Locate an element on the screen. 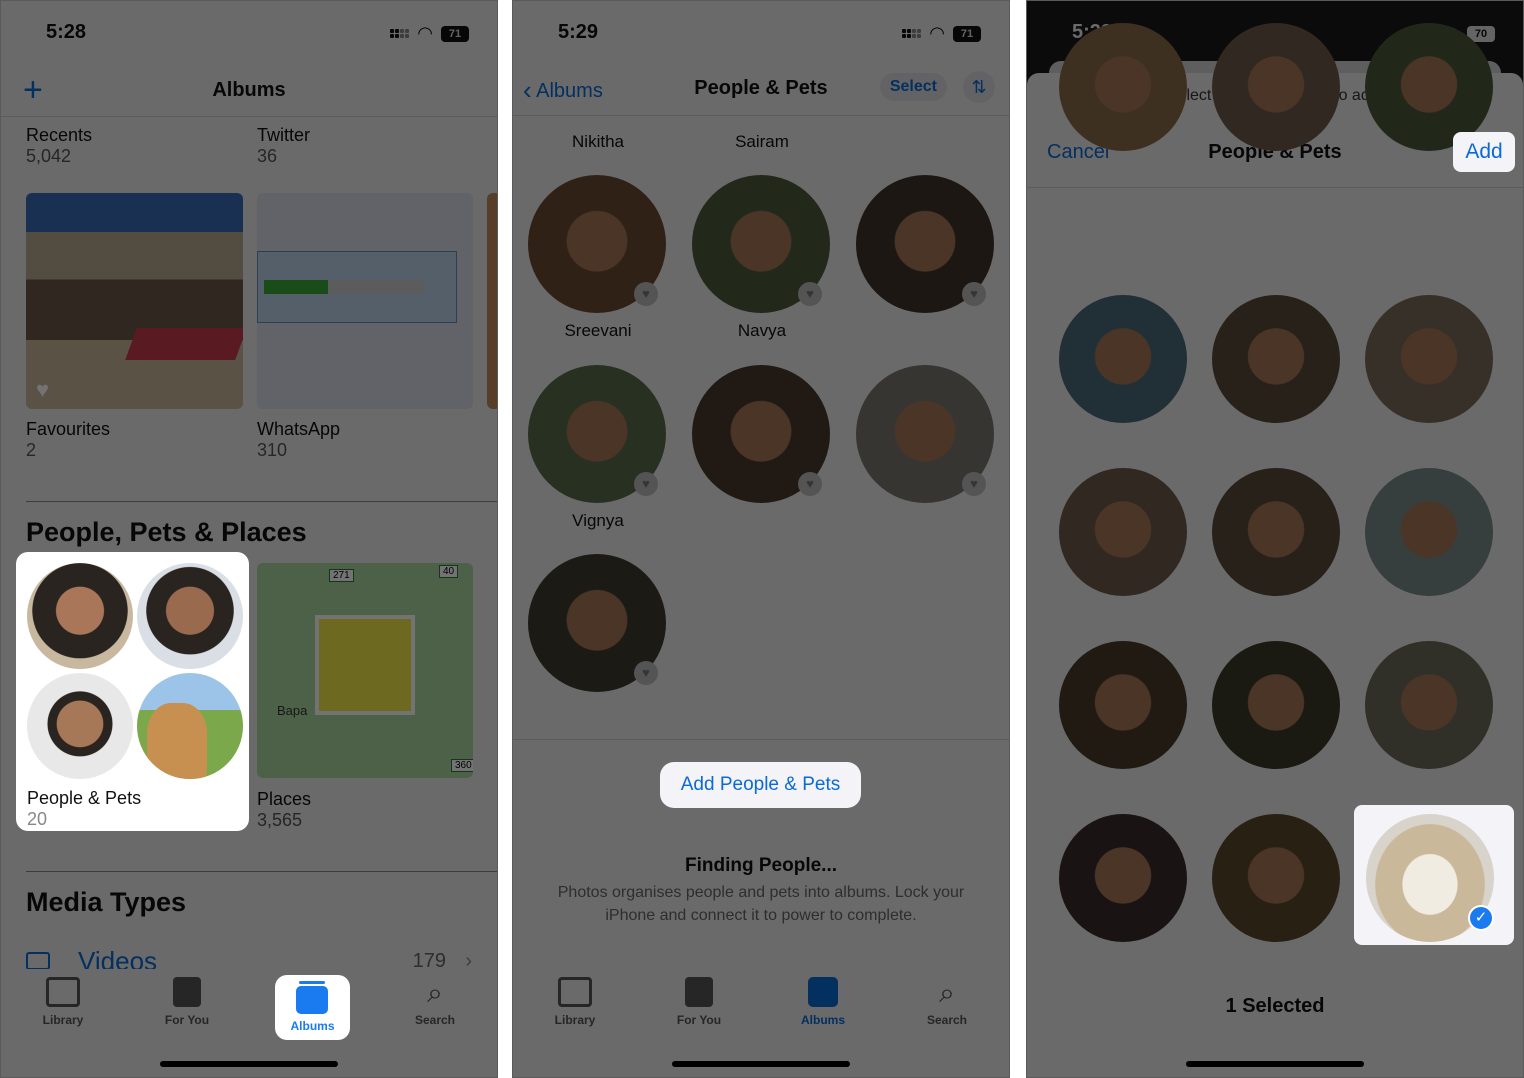 This screenshot has width=1524, height=1078. page-title: Albums is located at coordinates (249, 89).